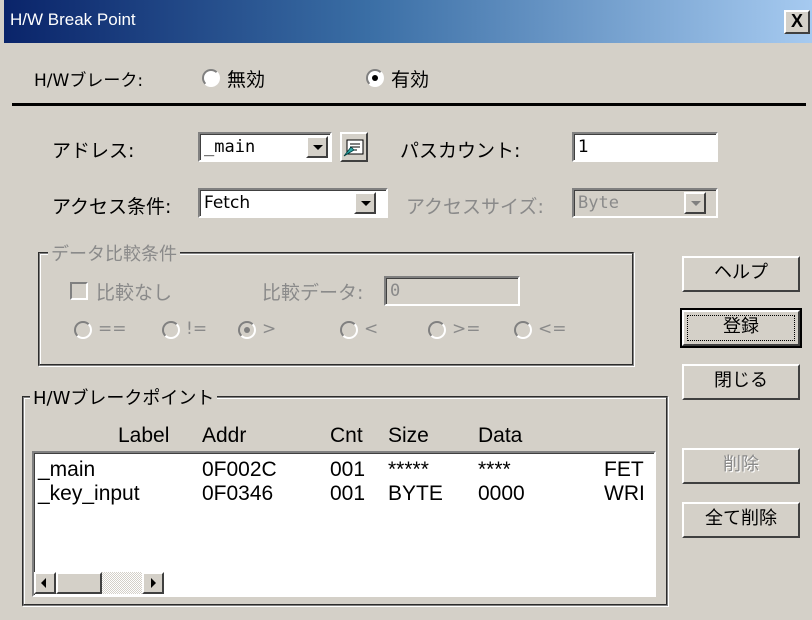 The image size is (812, 620). What do you see at coordinates (66, 470) in the screenshot?
I see `row-1-label: _main` at bounding box center [66, 470].